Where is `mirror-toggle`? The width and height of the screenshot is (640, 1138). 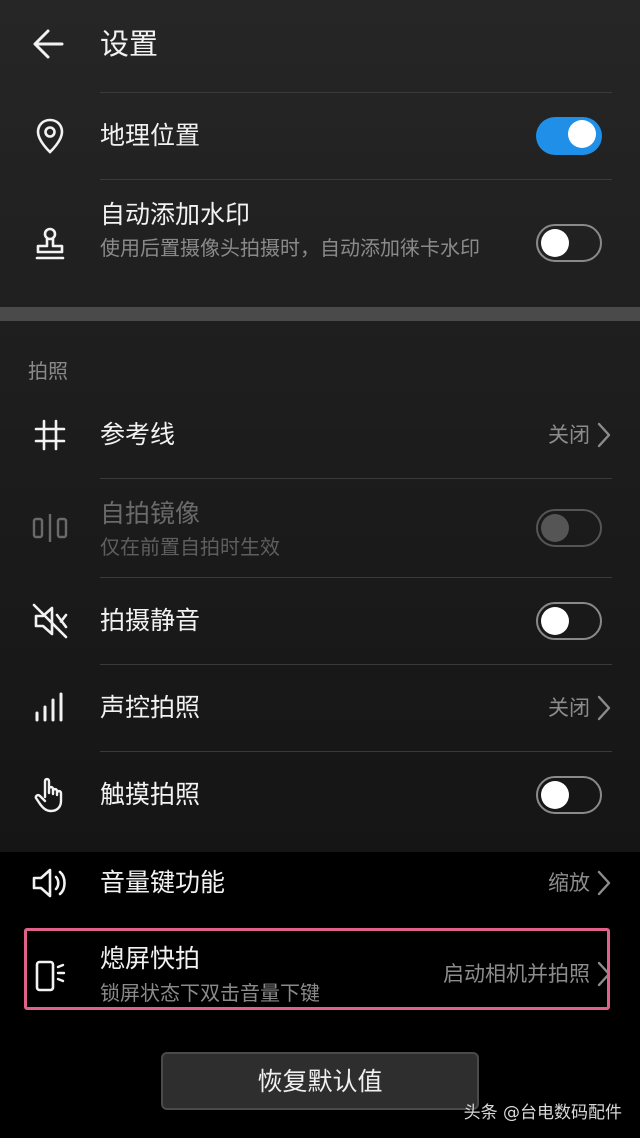 mirror-toggle is located at coordinates (569, 528).